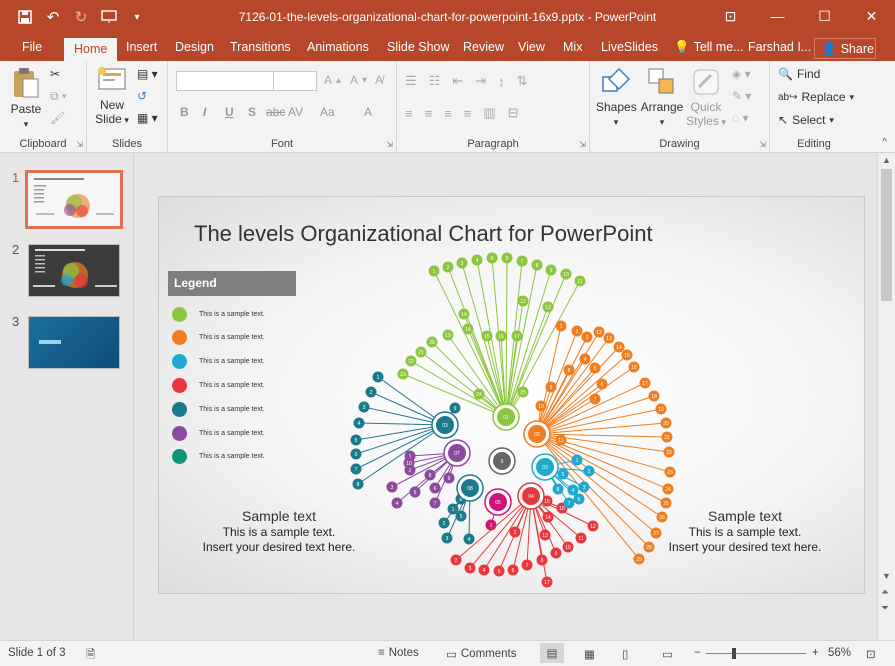  Describe the element at coordinates (886, 160) in the screenshot. I see `scroll-up-icon: ▲` at that location.